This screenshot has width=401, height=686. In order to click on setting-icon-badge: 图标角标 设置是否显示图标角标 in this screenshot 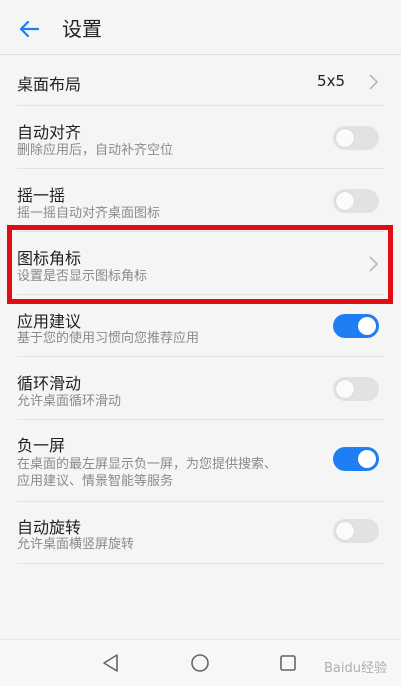, I will do `click(200, 263)`.